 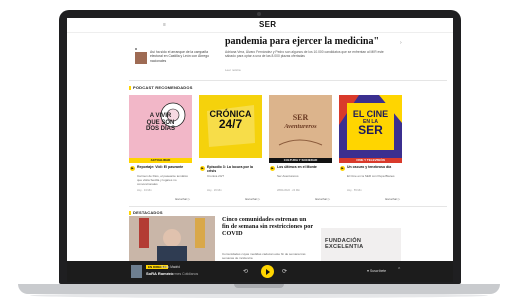 What do you see at coordinates (399, 270) in the screenshot?
I see `chevron-up-icon: ⌃` at bounding box center [399, 270].